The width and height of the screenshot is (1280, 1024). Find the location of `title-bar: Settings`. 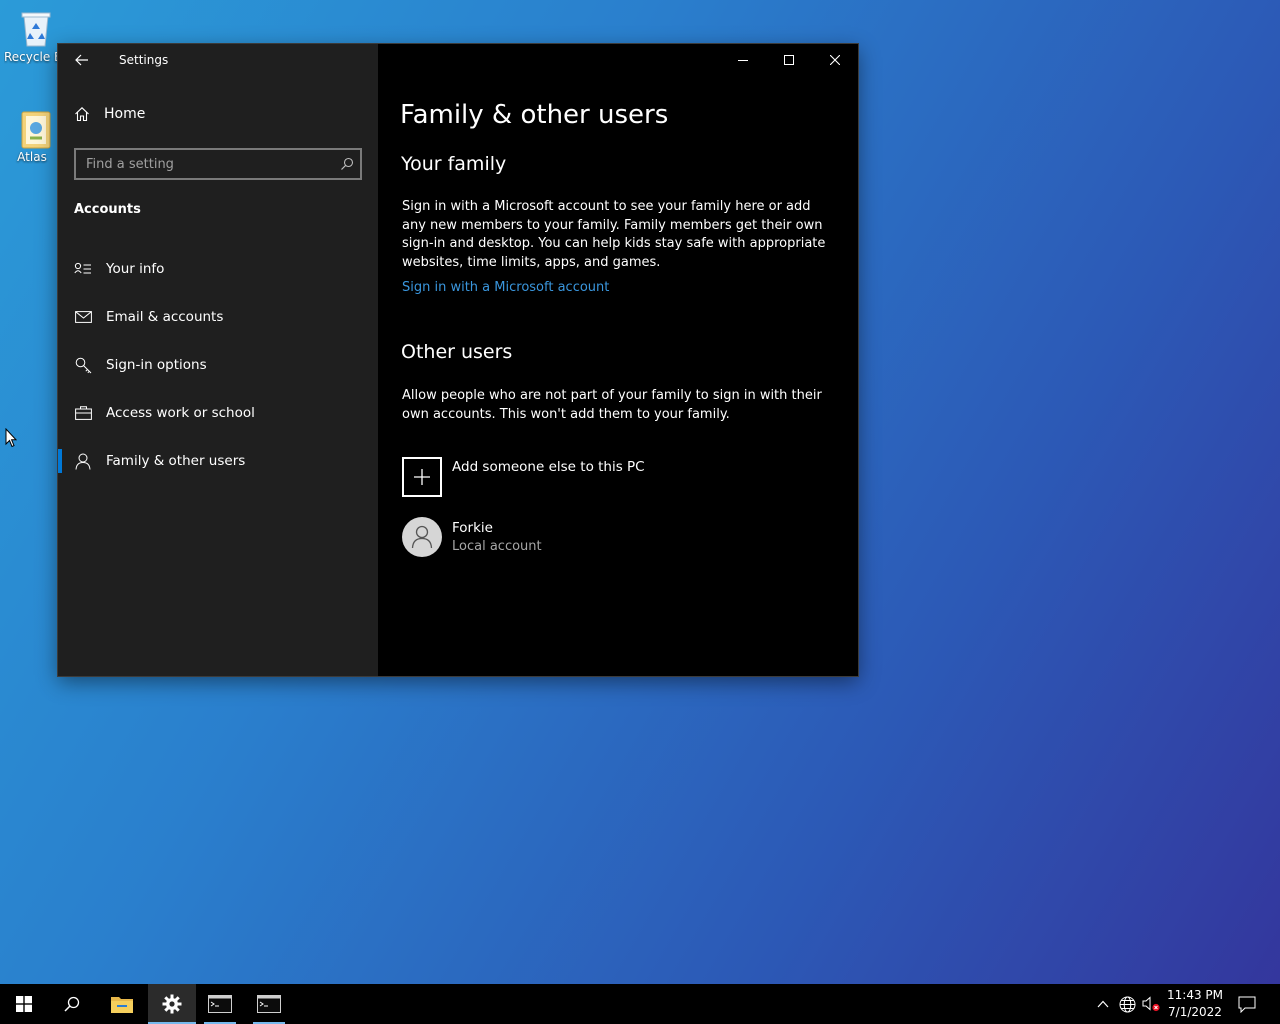

title-bar: Settings is located at coordinates (218, 60).